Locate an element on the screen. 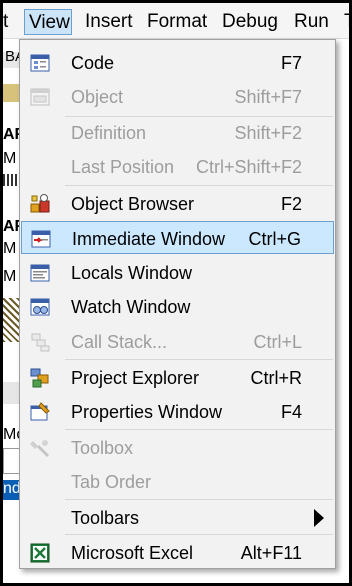  menu-item-call-stack: Call Stack... Ctrl+L is located at coordinates (177, 341).